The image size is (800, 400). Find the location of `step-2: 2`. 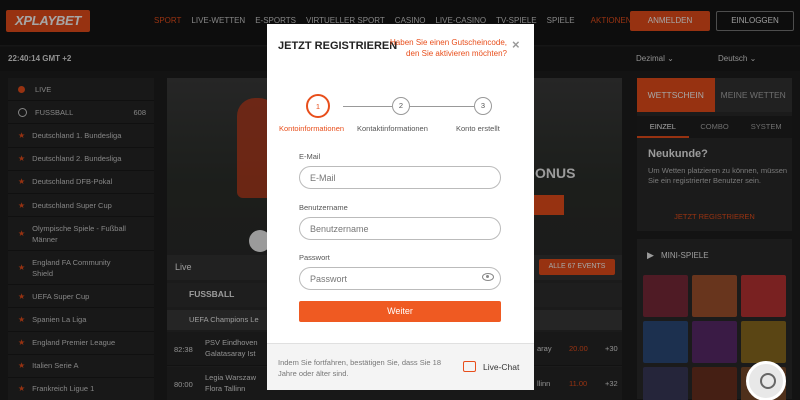

step-2: 2 is located at coordinates (401, 106).